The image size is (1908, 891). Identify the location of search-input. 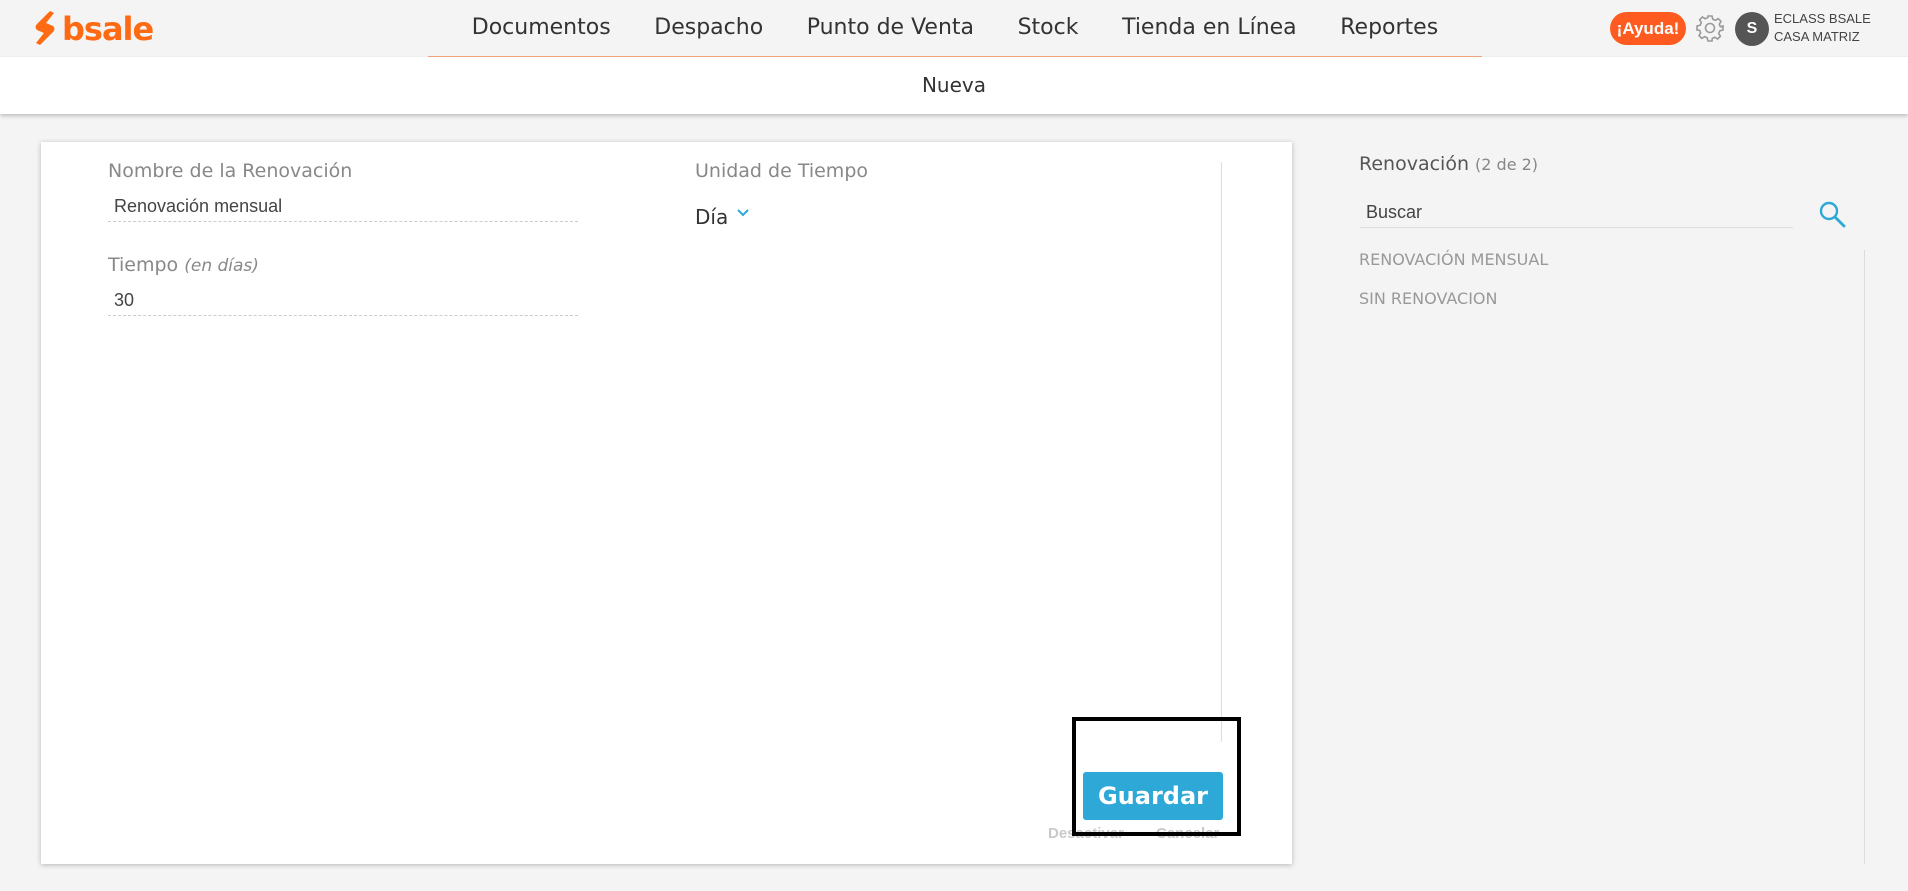
(1576, 213).